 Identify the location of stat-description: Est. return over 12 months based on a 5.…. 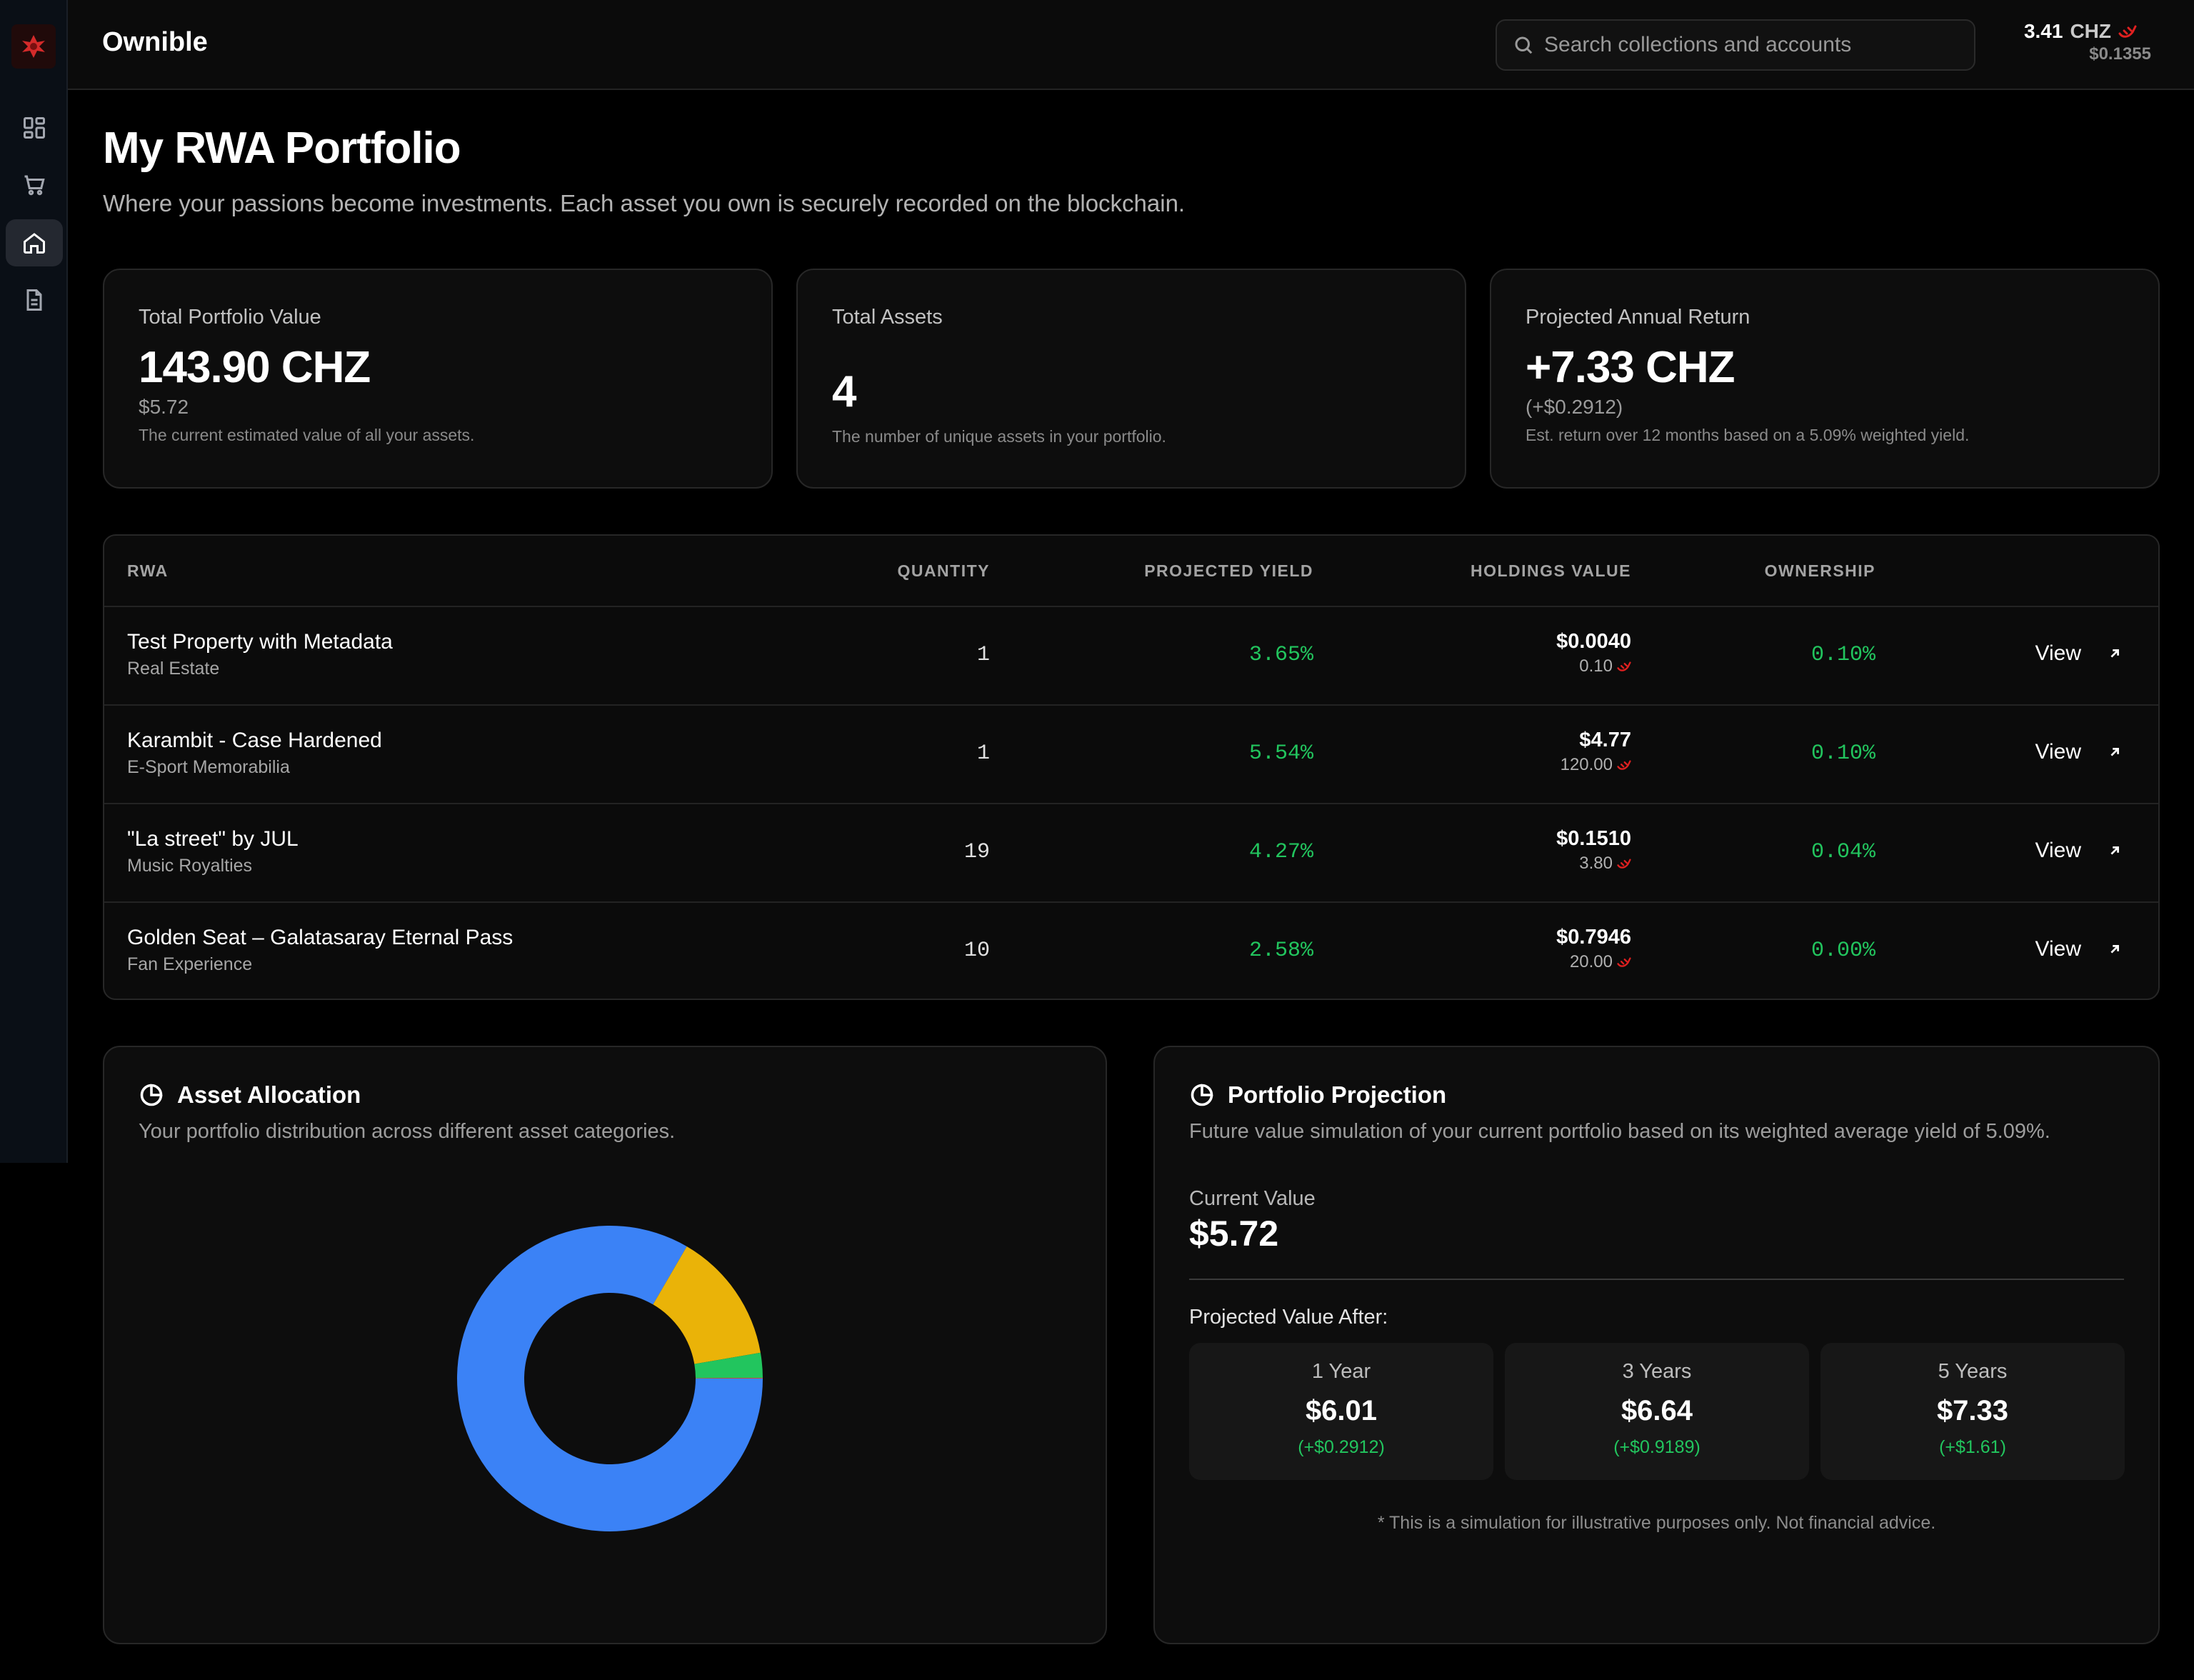
(1748, 435).